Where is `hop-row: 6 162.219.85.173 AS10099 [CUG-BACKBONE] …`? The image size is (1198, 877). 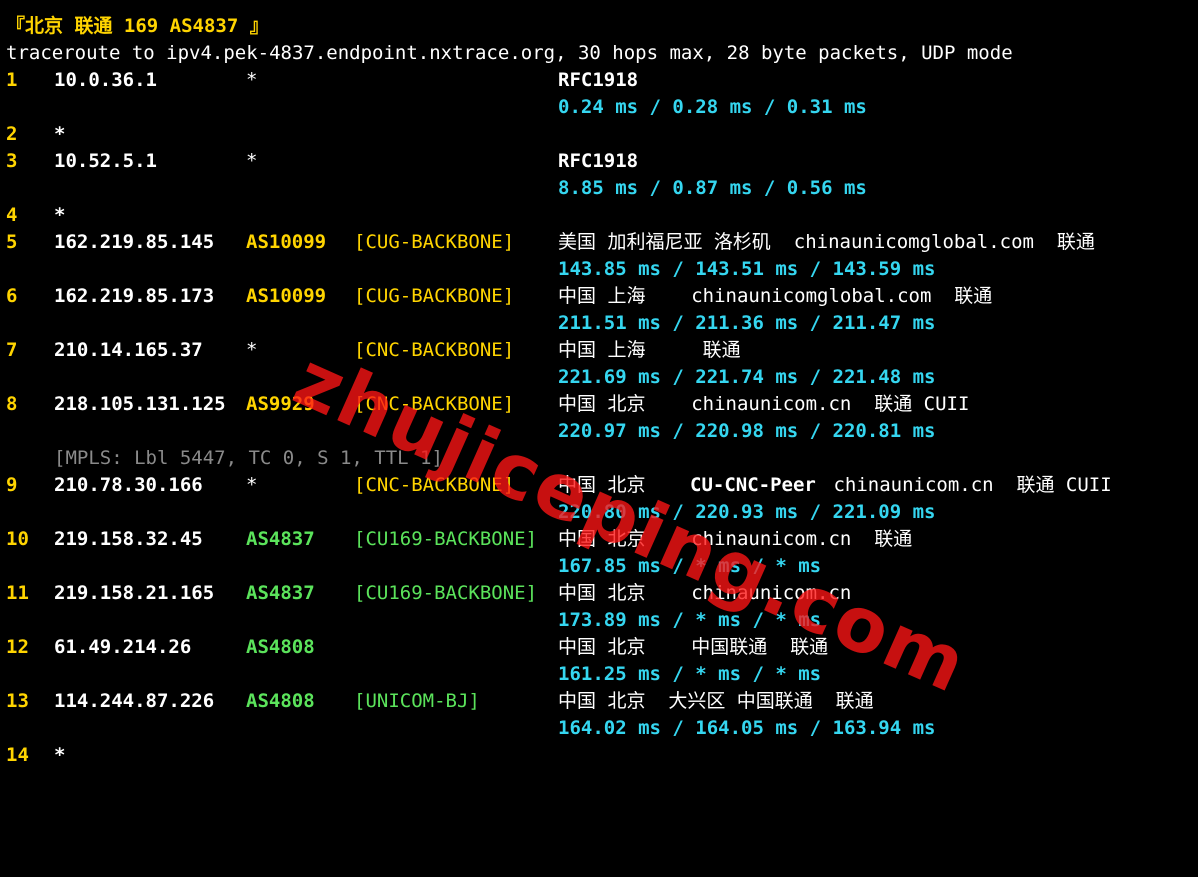
hop-row: 6 162.219.85.173 AS10099 [CUG-BACKBONE] … is located at coordinates (496, 296).